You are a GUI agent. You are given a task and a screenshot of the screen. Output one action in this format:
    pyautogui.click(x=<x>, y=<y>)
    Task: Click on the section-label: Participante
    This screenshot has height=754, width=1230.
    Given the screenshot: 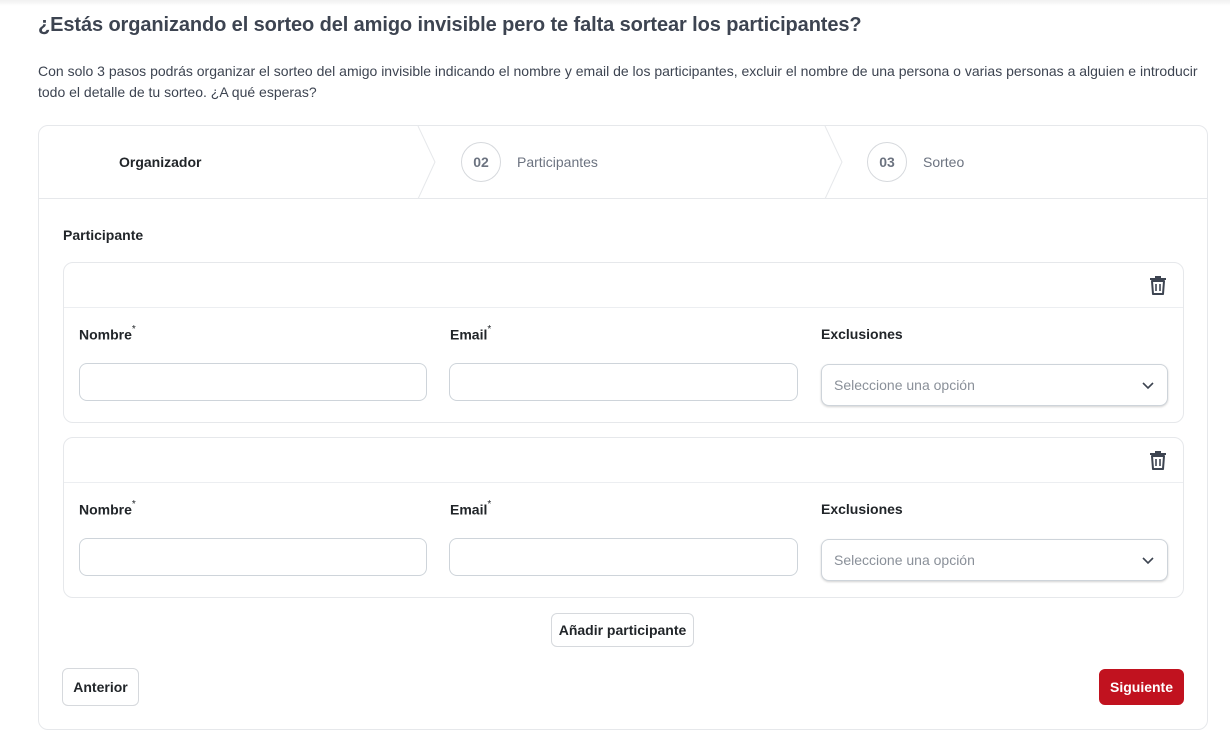 What is the action you would take?
    pyautogui.click(x=103, y=235)
    